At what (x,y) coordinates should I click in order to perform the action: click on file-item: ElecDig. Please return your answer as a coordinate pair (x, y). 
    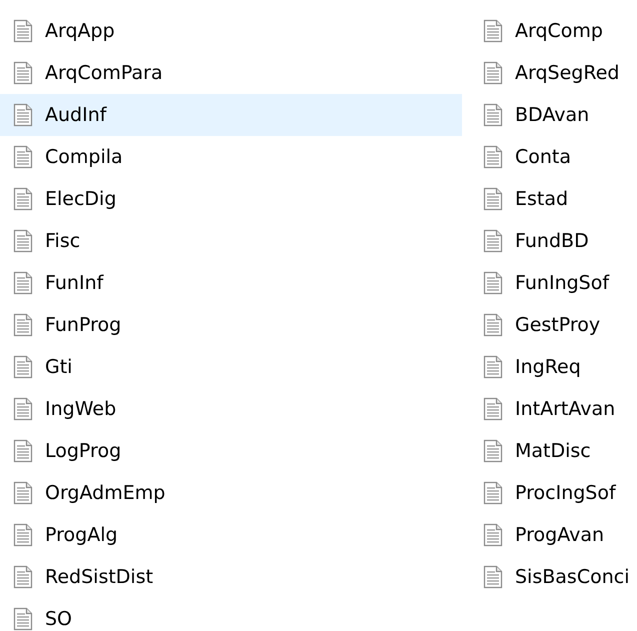
    Looking at the image, I should click on (231, 199).